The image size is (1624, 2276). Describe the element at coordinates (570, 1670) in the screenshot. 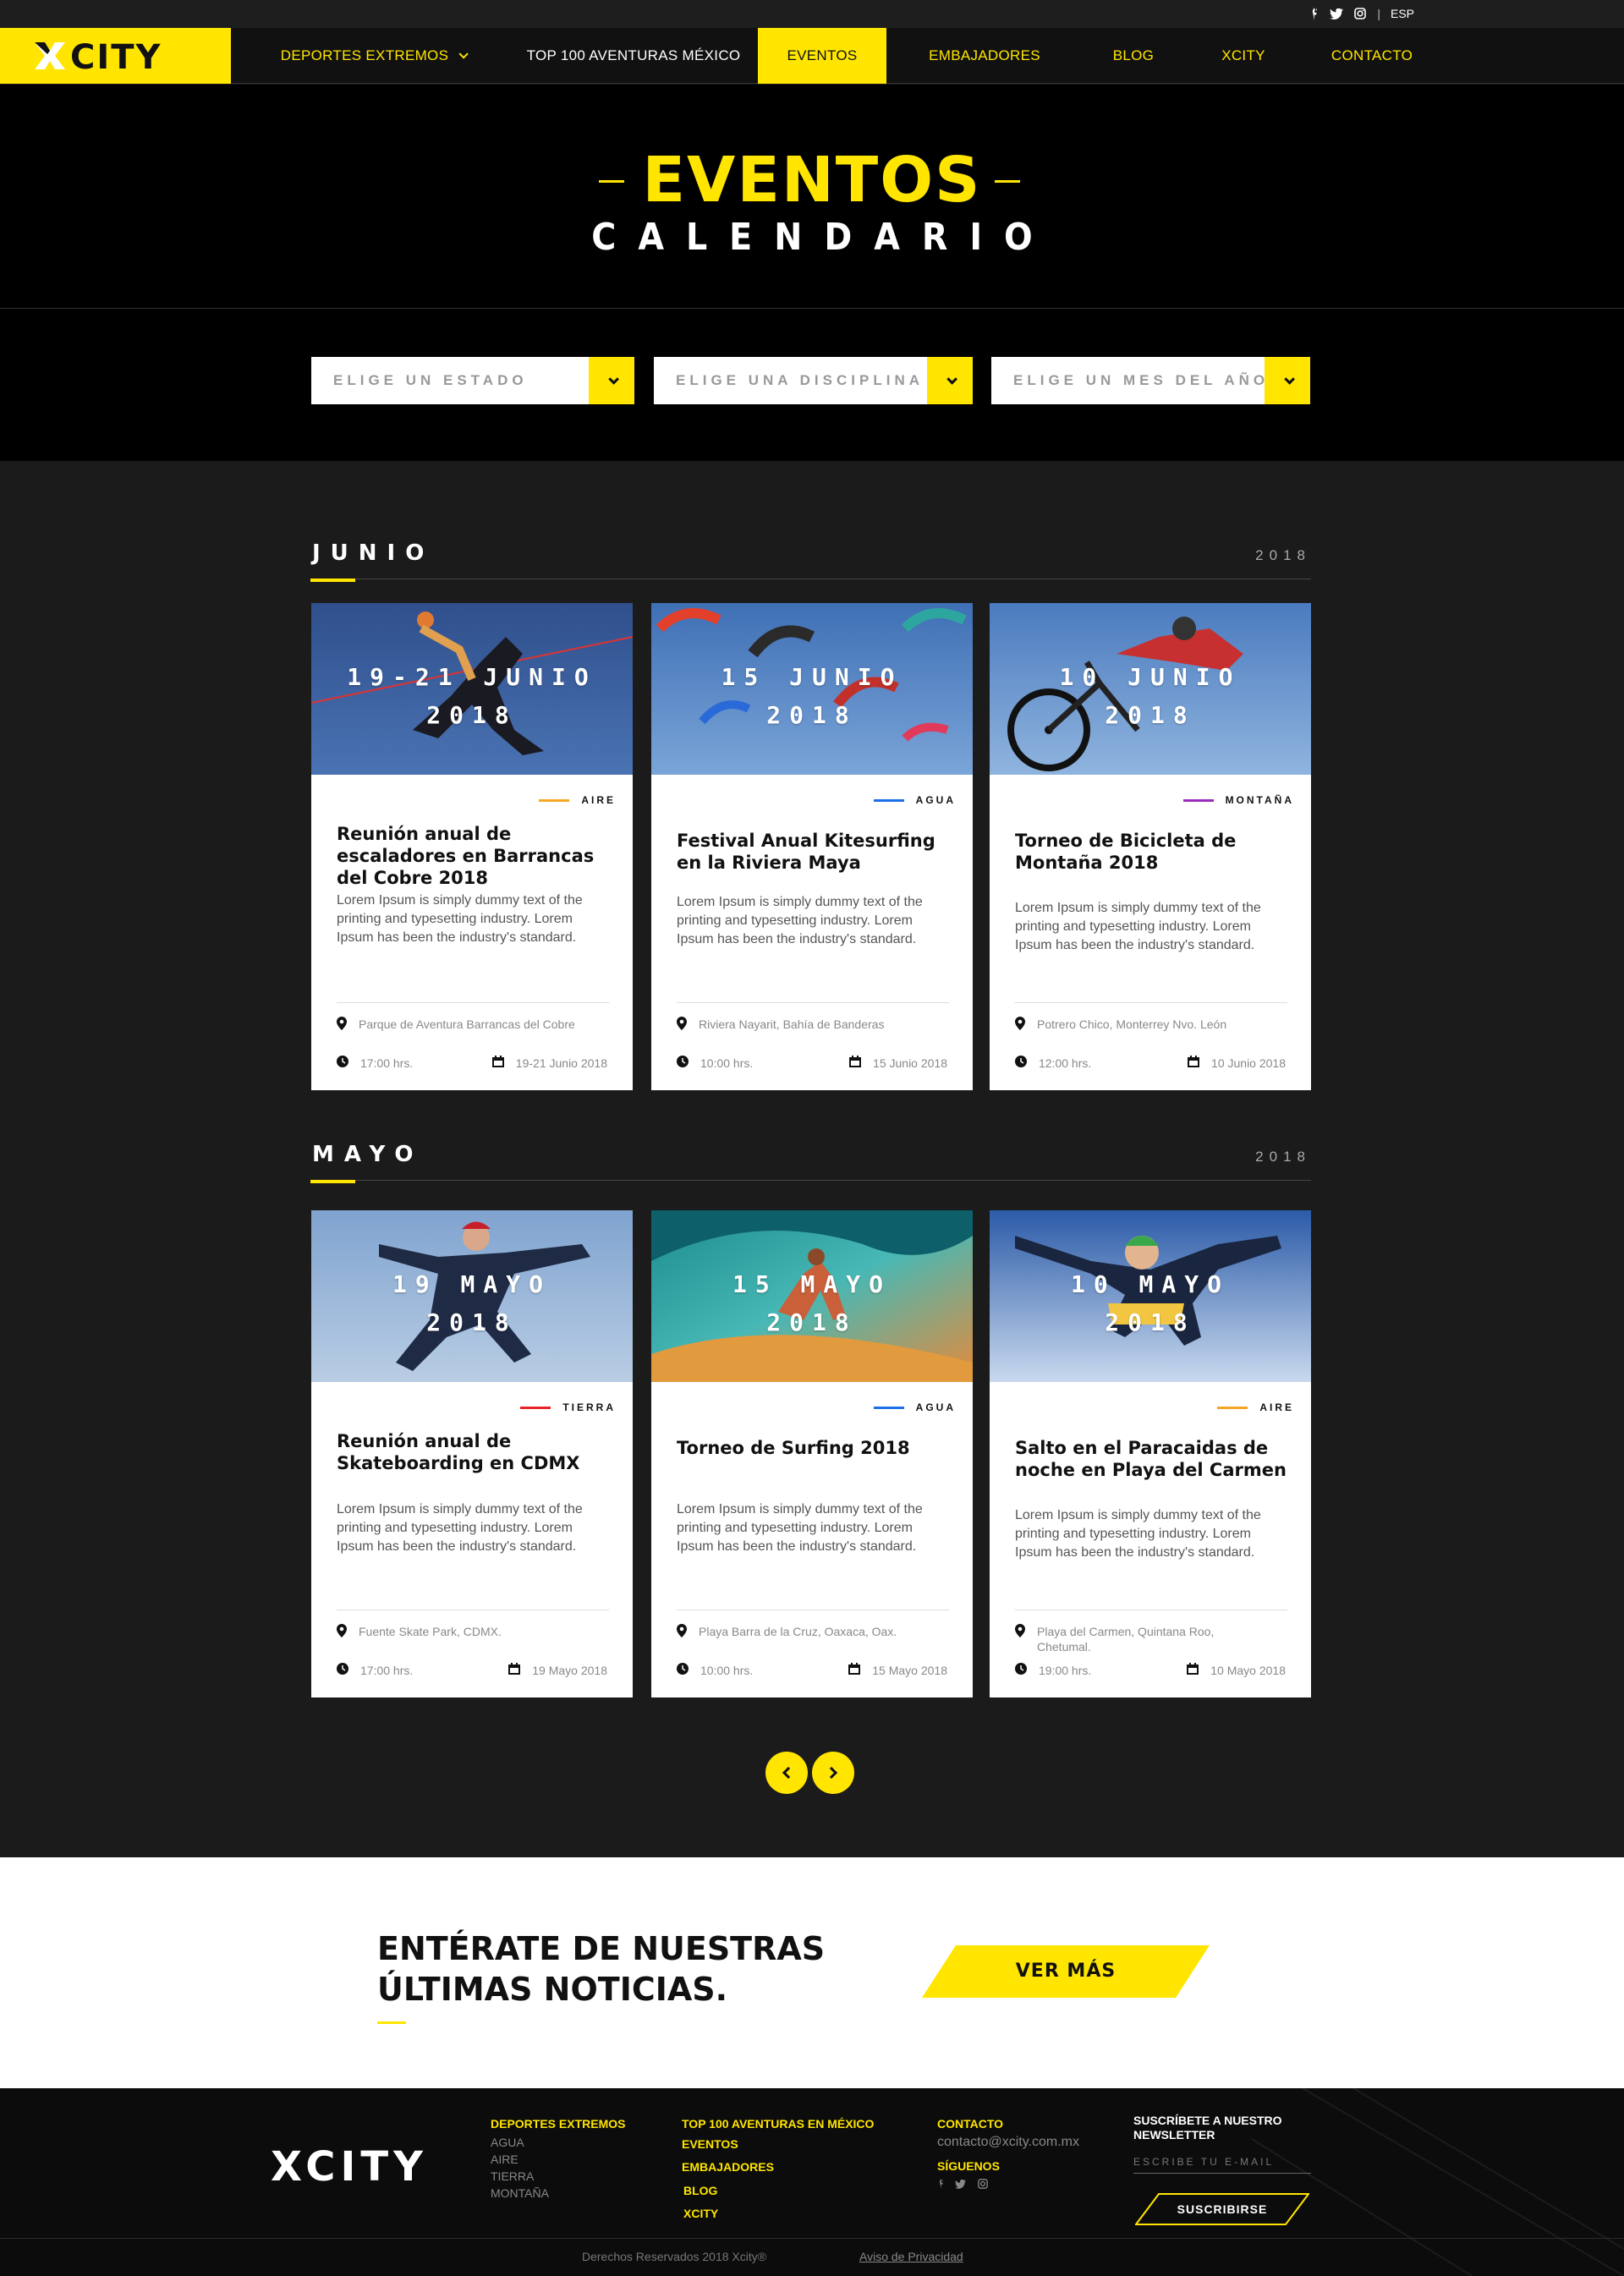

I see `date-text: 19 Mayo 2018` at that location.